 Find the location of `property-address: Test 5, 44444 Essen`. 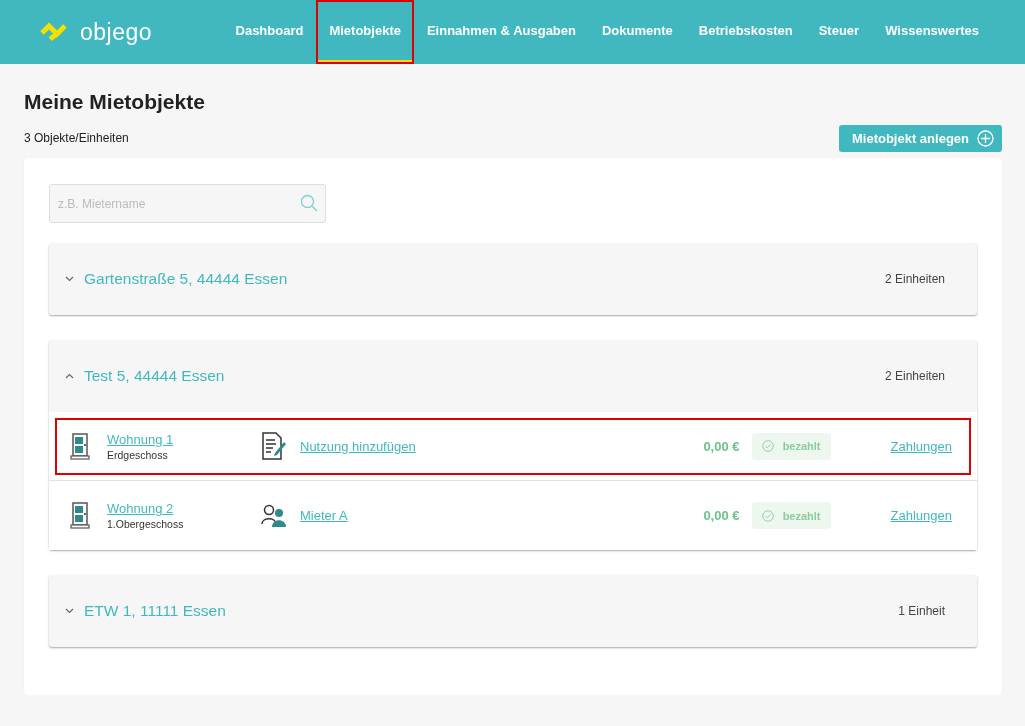

property-address: Test 5, 44444 Essen is located at coordinates (154, 376).